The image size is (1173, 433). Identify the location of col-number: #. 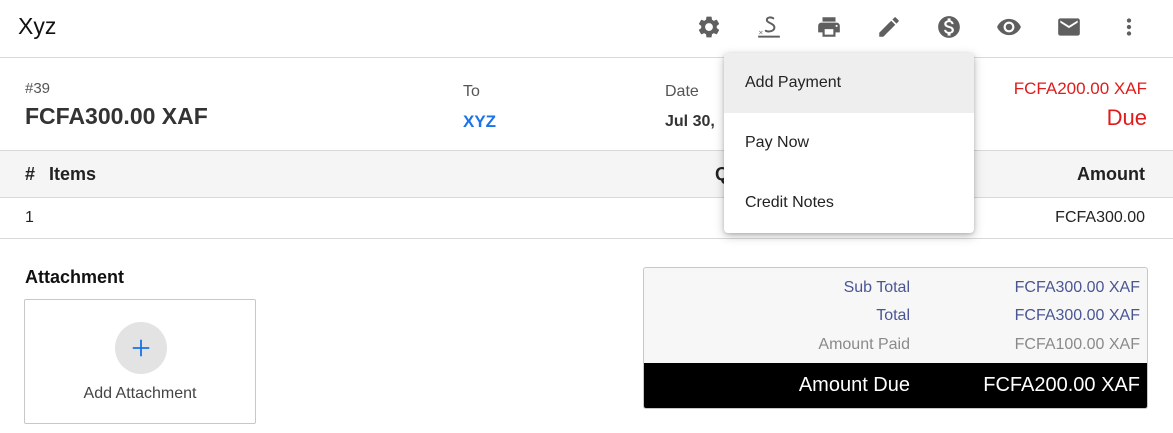
(30, 174).